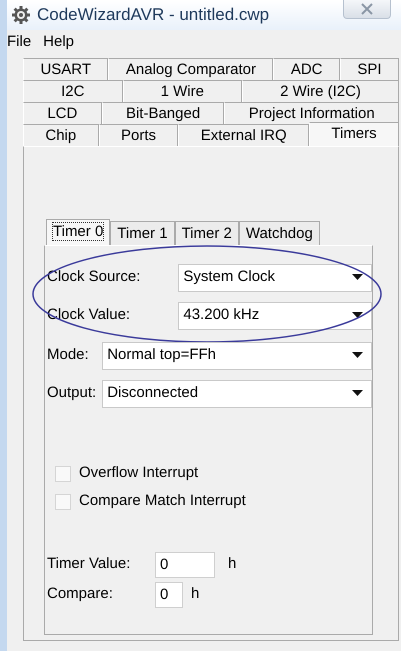  I want to click on checkbox-label: Compare Match Interrupt, so click(162, 501).